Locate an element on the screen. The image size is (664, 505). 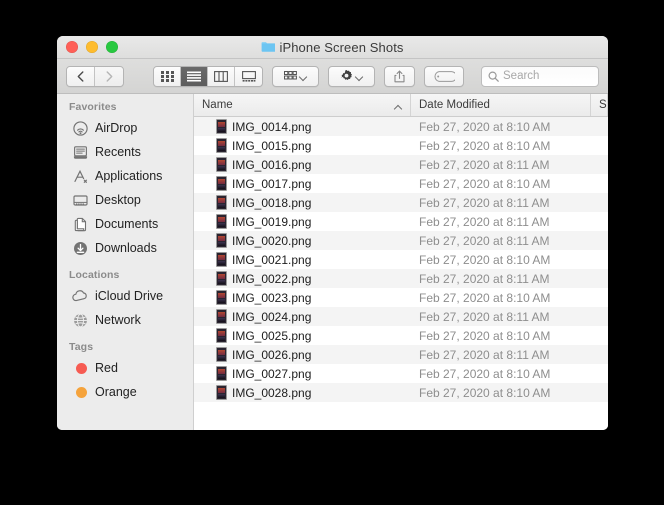
table-row: IMG_0014.png Feb 27, 2020 at 8:10 AM is located at coordinates (401, 126).